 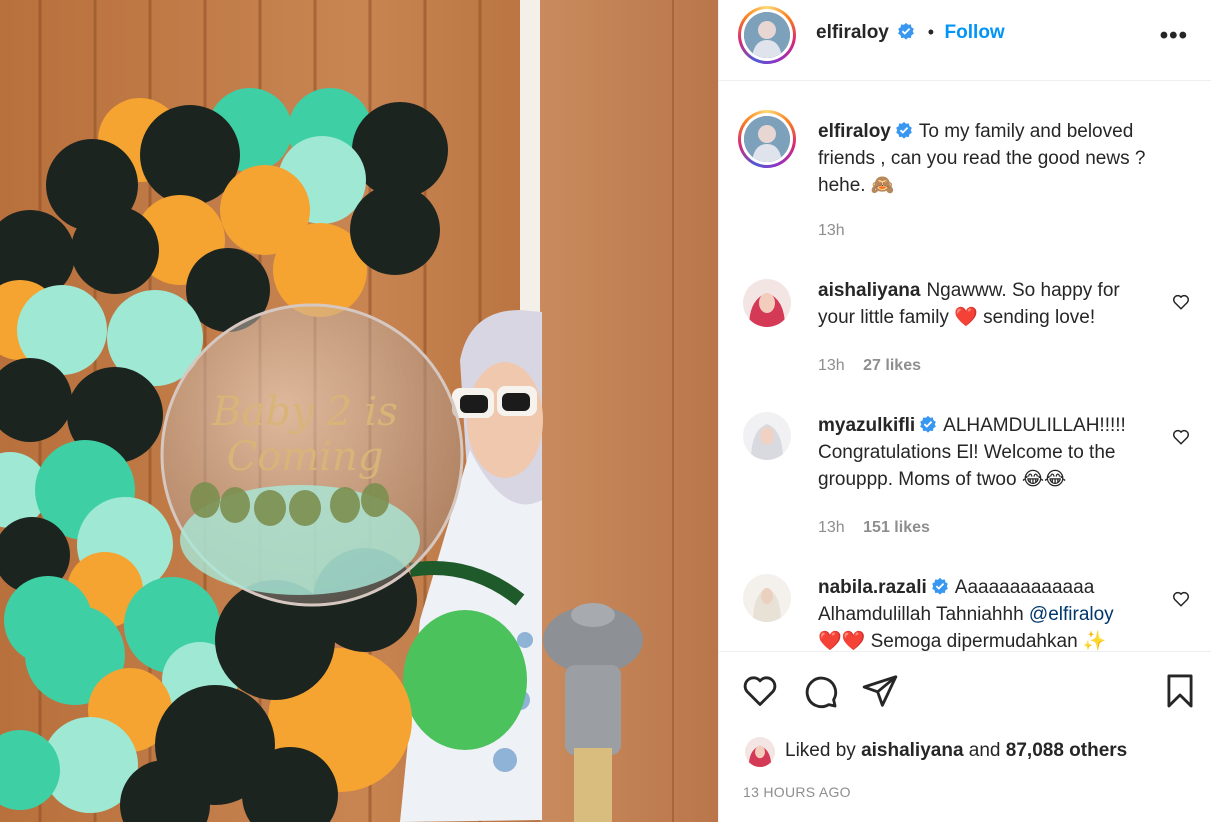 What do you see at coordinates (1044, 479) in the screenshot?
I see `laughing-emoji-icon: 😂😂` at bounding box center [1044, 479].